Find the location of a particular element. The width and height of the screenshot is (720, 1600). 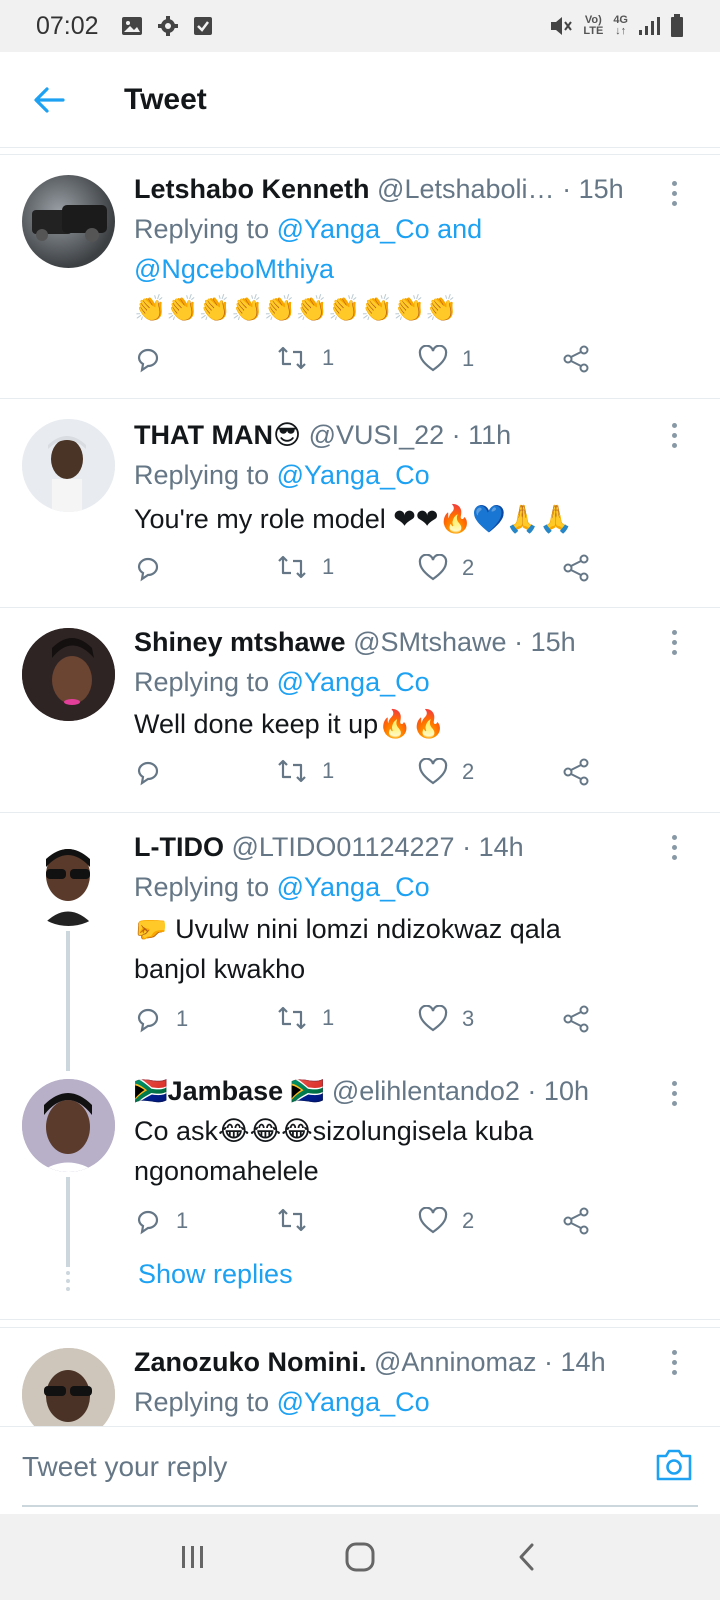

tweet-text: Well done keep it up🔥🔥 is located at coordinates (290, 724).